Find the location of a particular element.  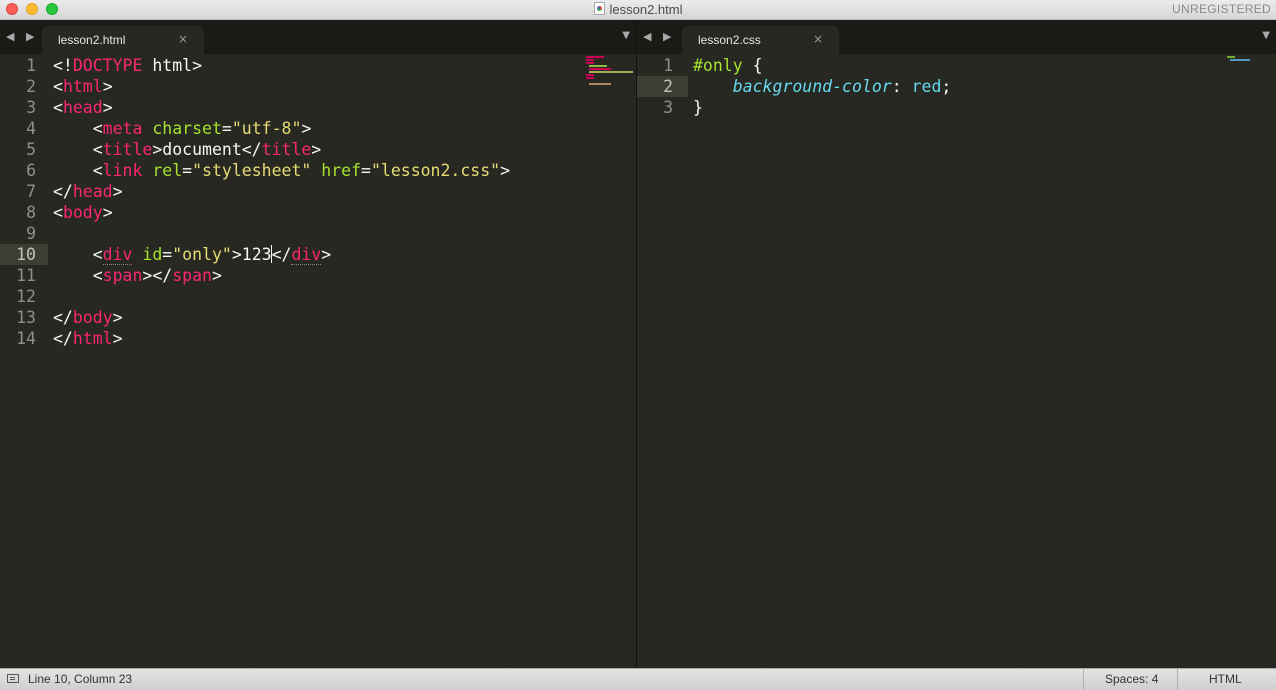

line-number: 6 is located at coordinates (31, 170).